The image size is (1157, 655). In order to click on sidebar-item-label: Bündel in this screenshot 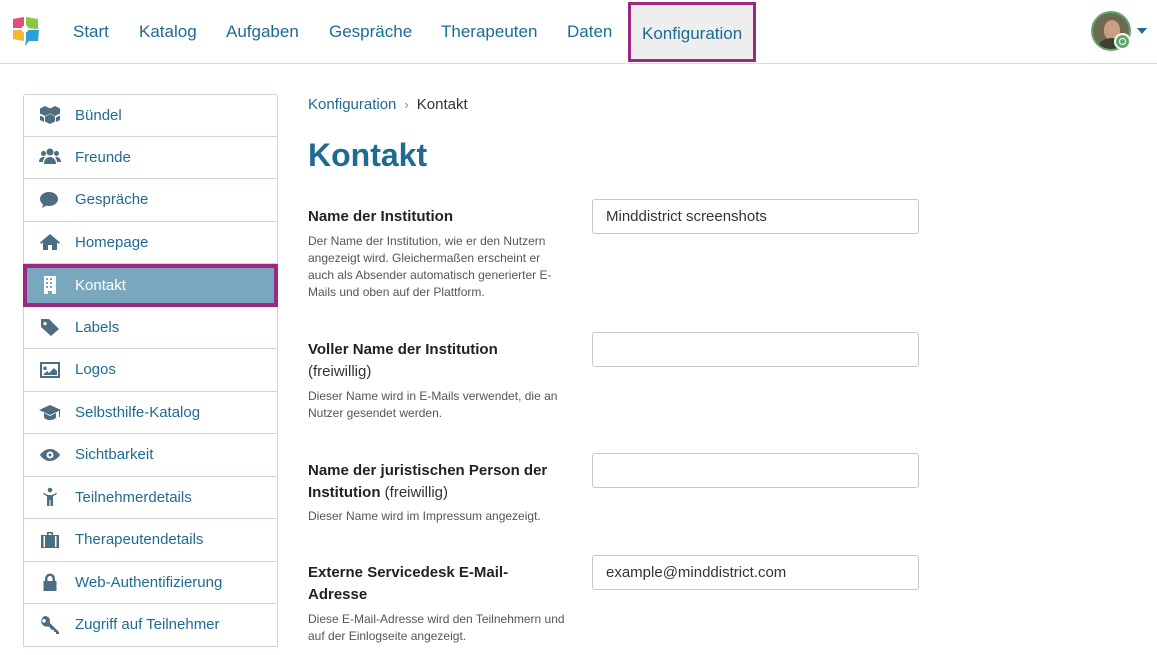, I will do `click(98, 115)`.